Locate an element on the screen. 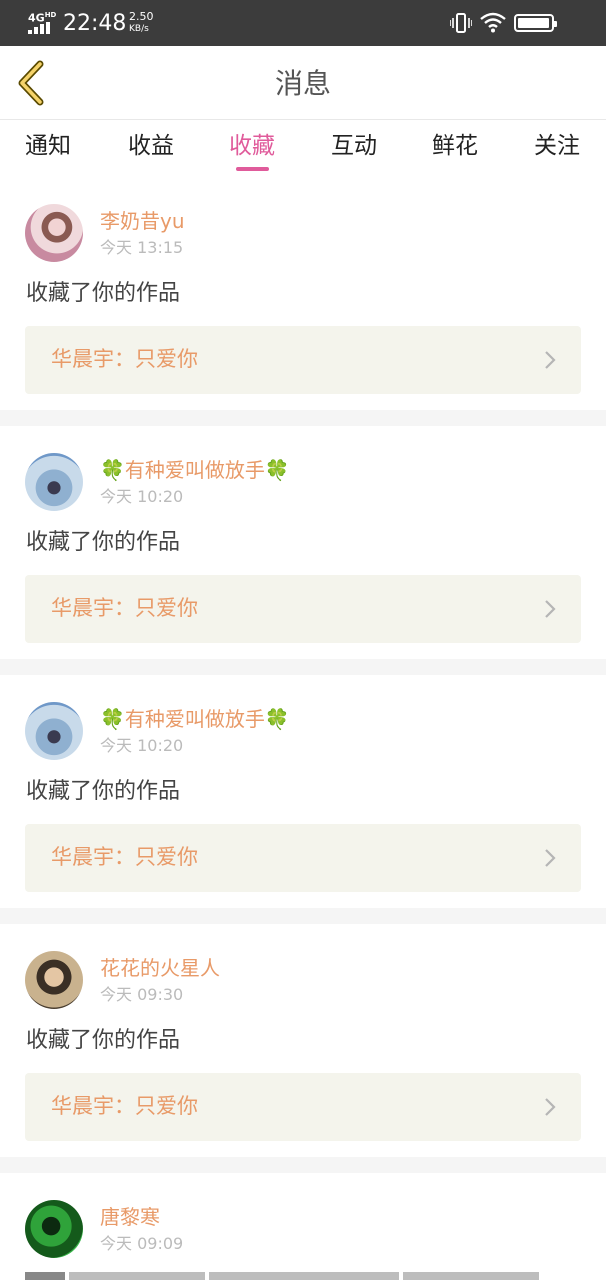  username: 李奶昔yu is located at coordinates (142, 221).